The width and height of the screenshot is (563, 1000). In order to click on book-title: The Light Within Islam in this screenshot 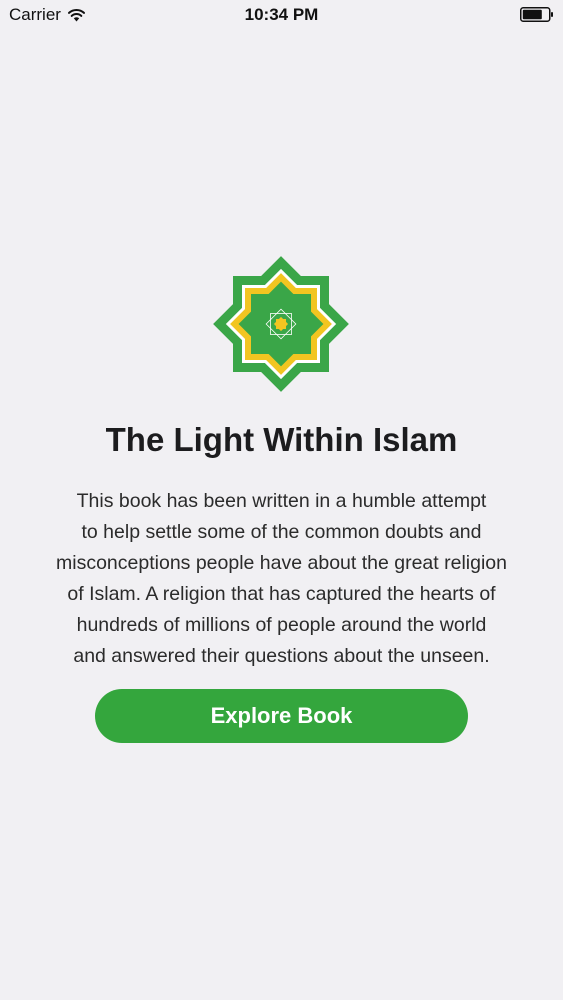, I will do `click(281, 439)`.